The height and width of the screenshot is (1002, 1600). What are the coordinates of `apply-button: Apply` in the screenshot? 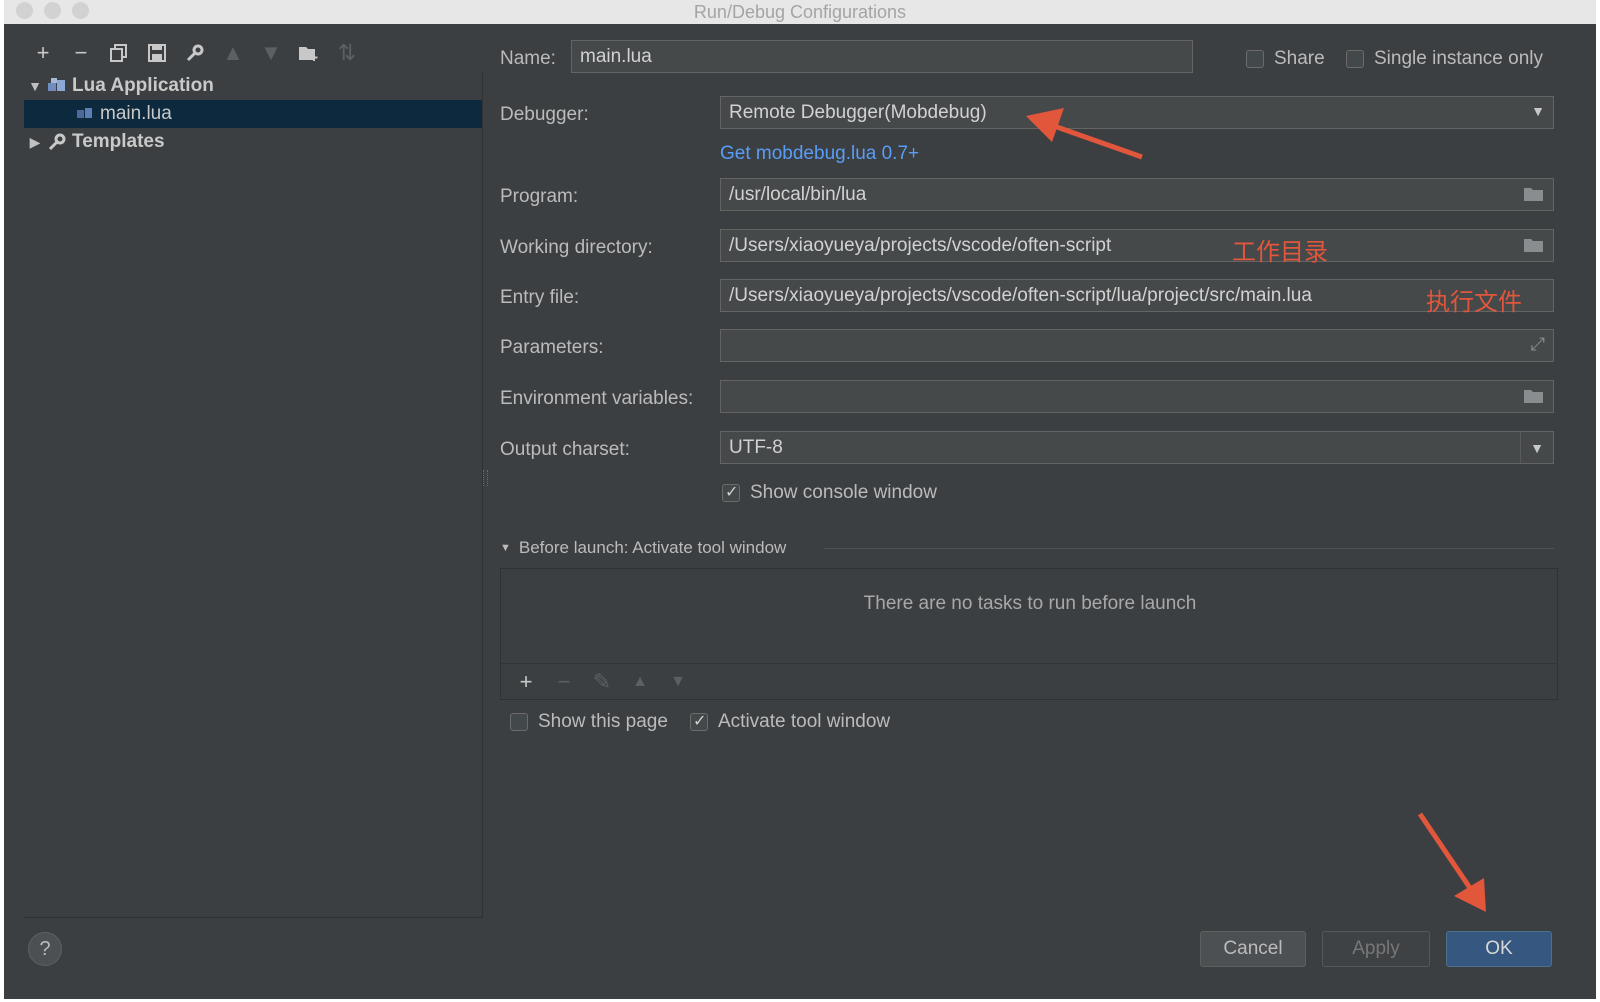 It's located at (1376, 949).